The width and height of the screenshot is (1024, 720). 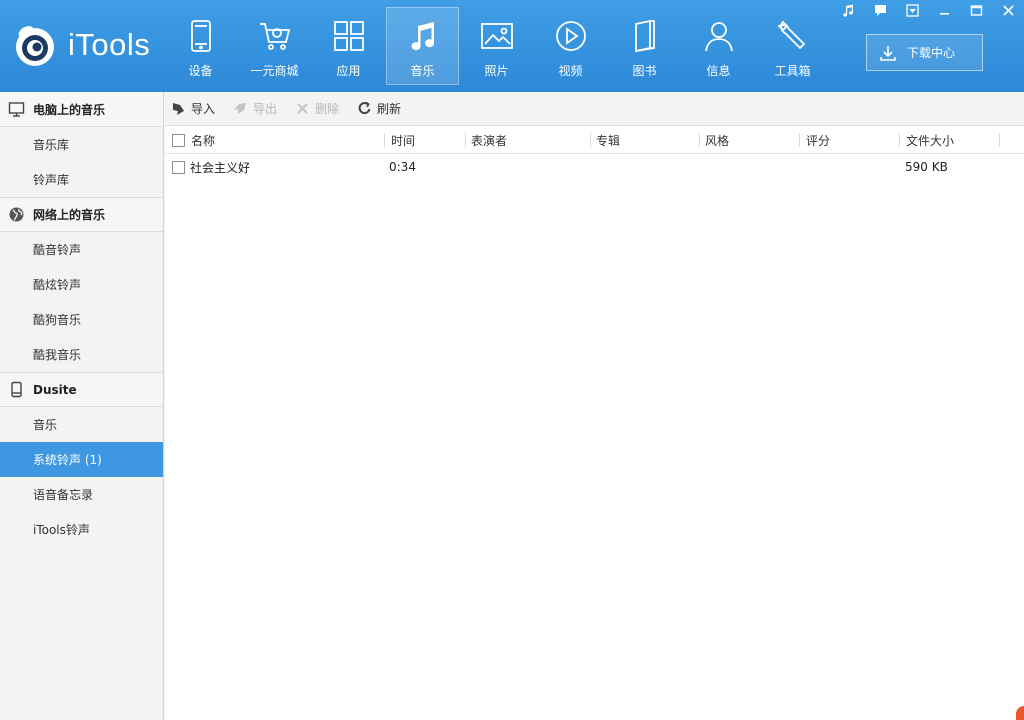 What do you see at coordinates (81, 284) in the screenshot?
I see `sidebar-item-kuxuan: 酷炫铃声` at bounding box center [81, 284].